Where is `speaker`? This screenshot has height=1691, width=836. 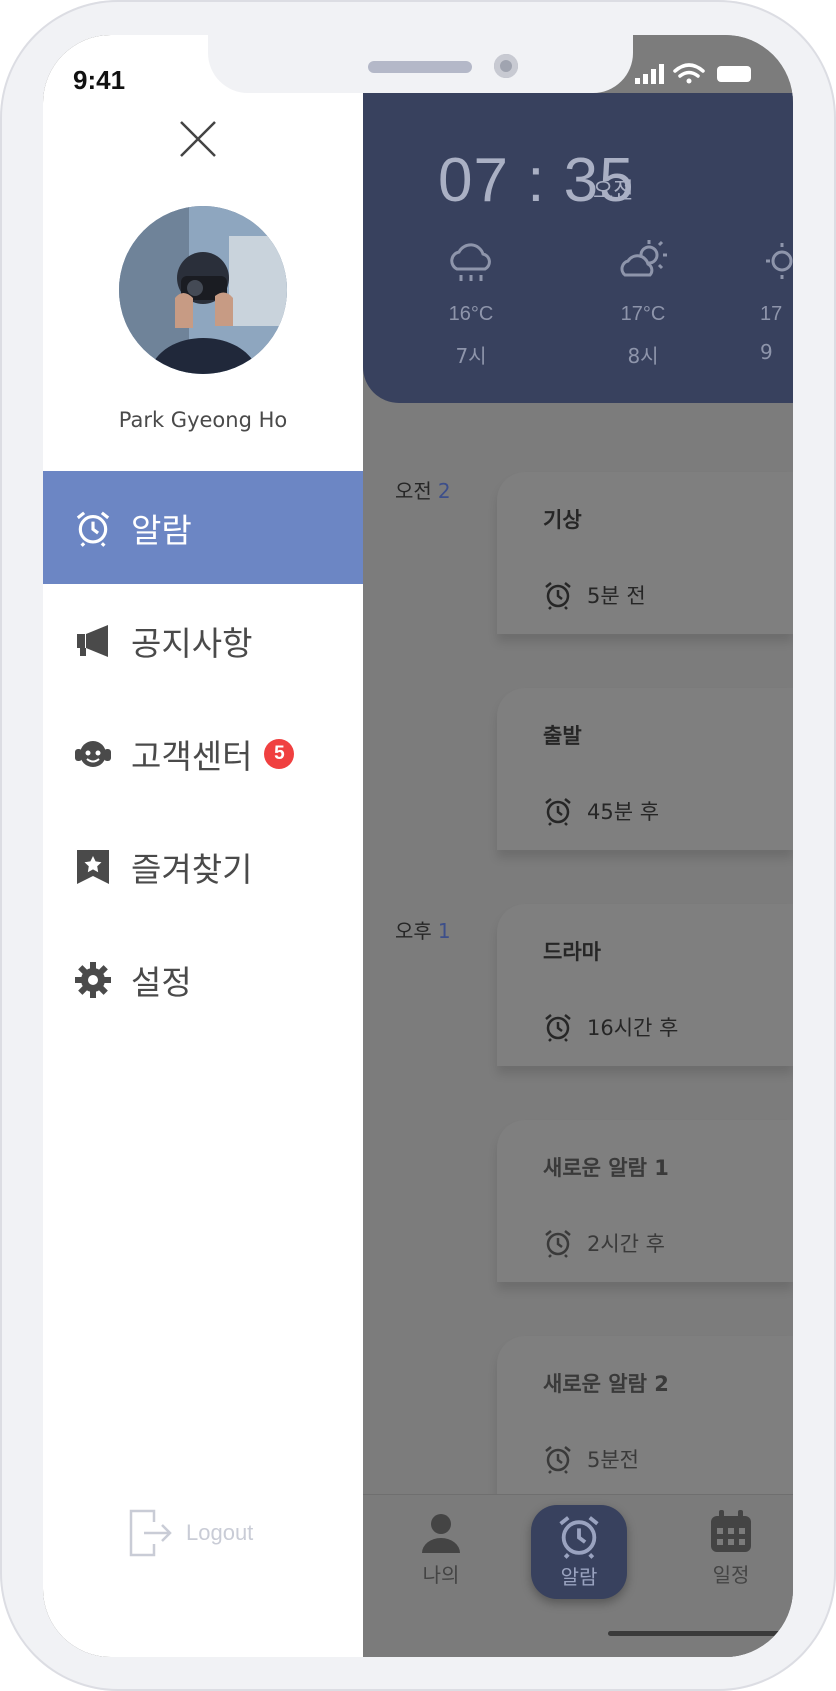
speaker is located at coordinates (420, 67).